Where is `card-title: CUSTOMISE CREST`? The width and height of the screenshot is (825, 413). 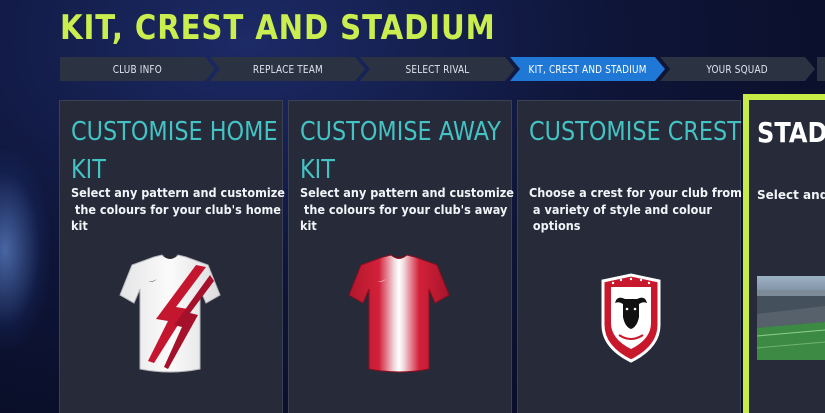 card-title: CUSTOMISE CREST is located at coordinates (635, 132).